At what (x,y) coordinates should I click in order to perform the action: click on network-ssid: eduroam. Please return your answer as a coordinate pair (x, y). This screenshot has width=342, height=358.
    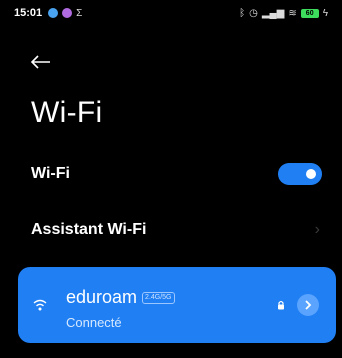
    Looking at the image, I should click on (102, 297).